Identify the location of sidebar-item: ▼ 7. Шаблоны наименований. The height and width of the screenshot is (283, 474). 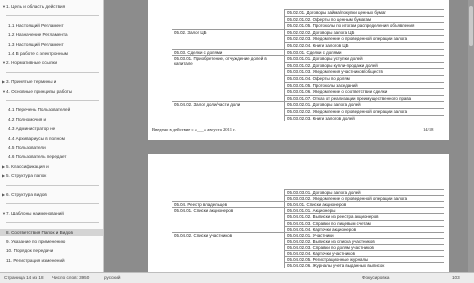
(51, 213).